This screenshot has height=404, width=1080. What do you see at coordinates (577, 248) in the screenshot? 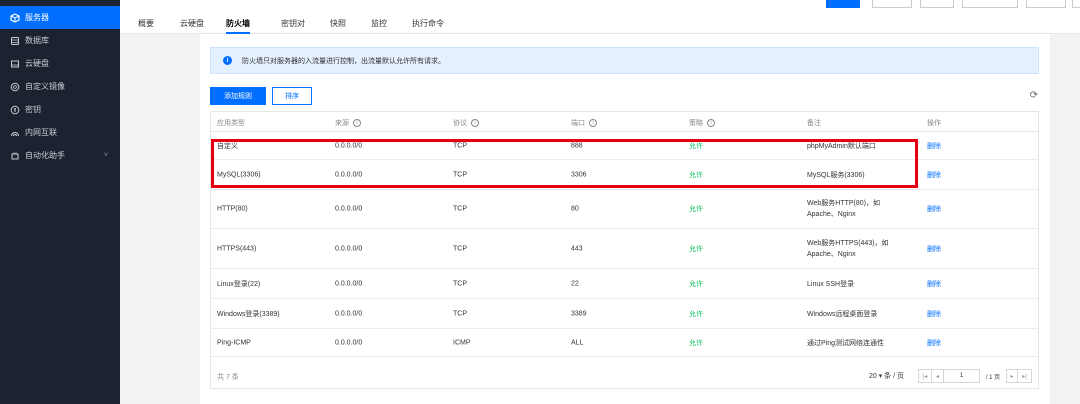
I see `cell-port: 443` at bounding box center [577, 248].